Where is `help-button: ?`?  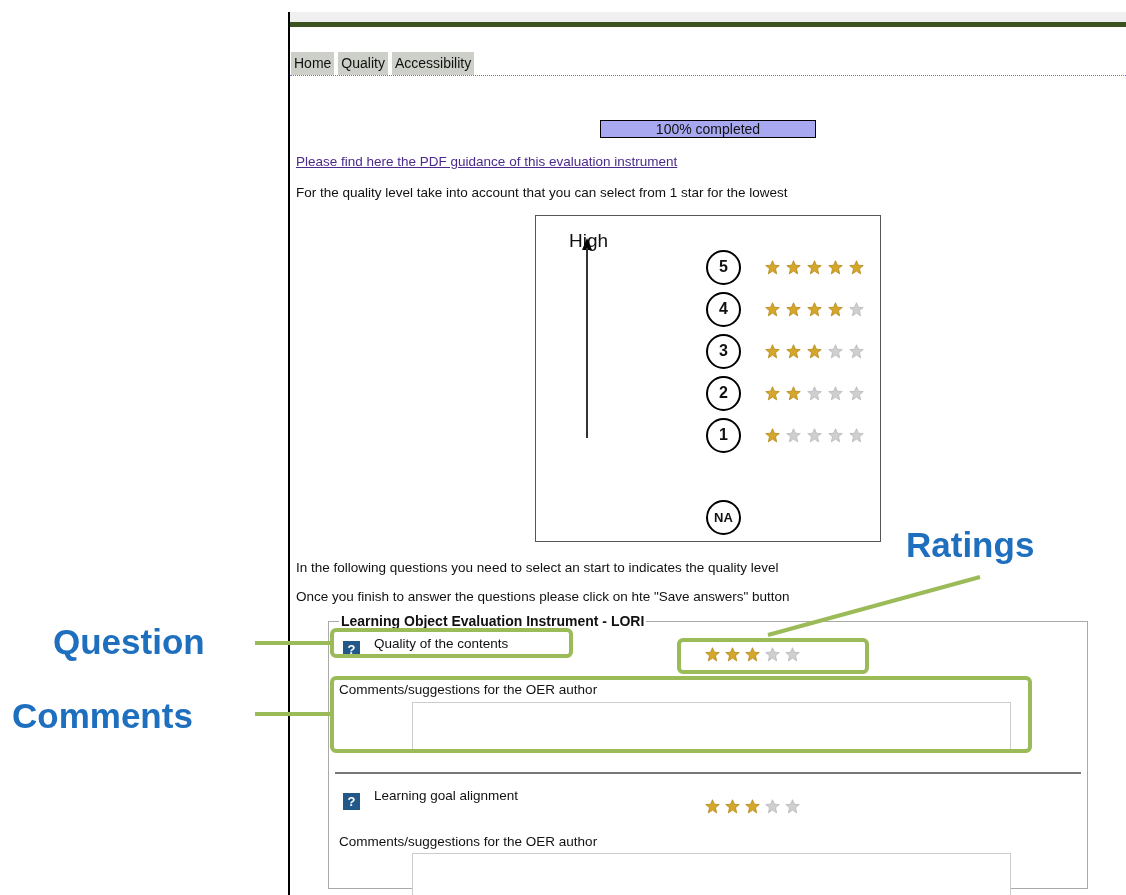
help-button: ? is located at coordinates (351, 801).